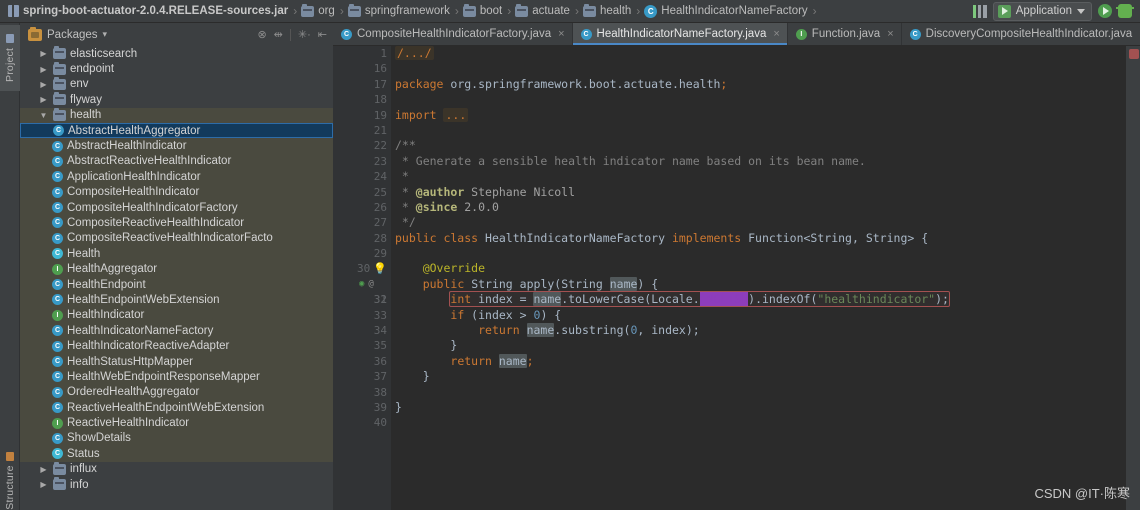 The image size is (1140, 510). I want to click on breadcrumb-health: health, so click(607, 10).